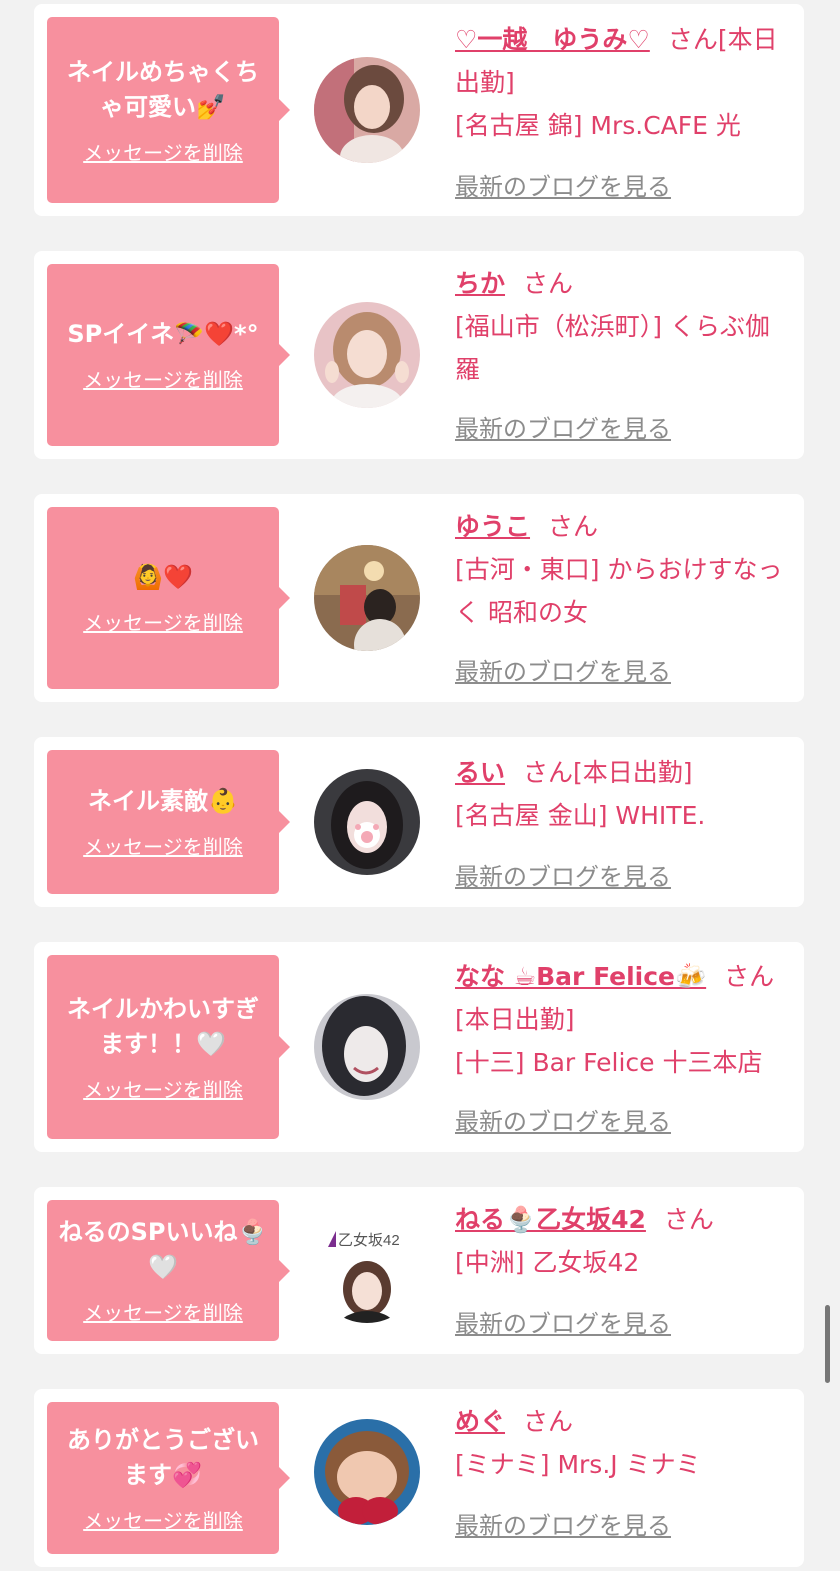  What do you see at coordinates (168, 822) in the screenshot?
I see `message-bubble: ネイル素敵👶 メッセージを削除` at bounding box center [168, 822].